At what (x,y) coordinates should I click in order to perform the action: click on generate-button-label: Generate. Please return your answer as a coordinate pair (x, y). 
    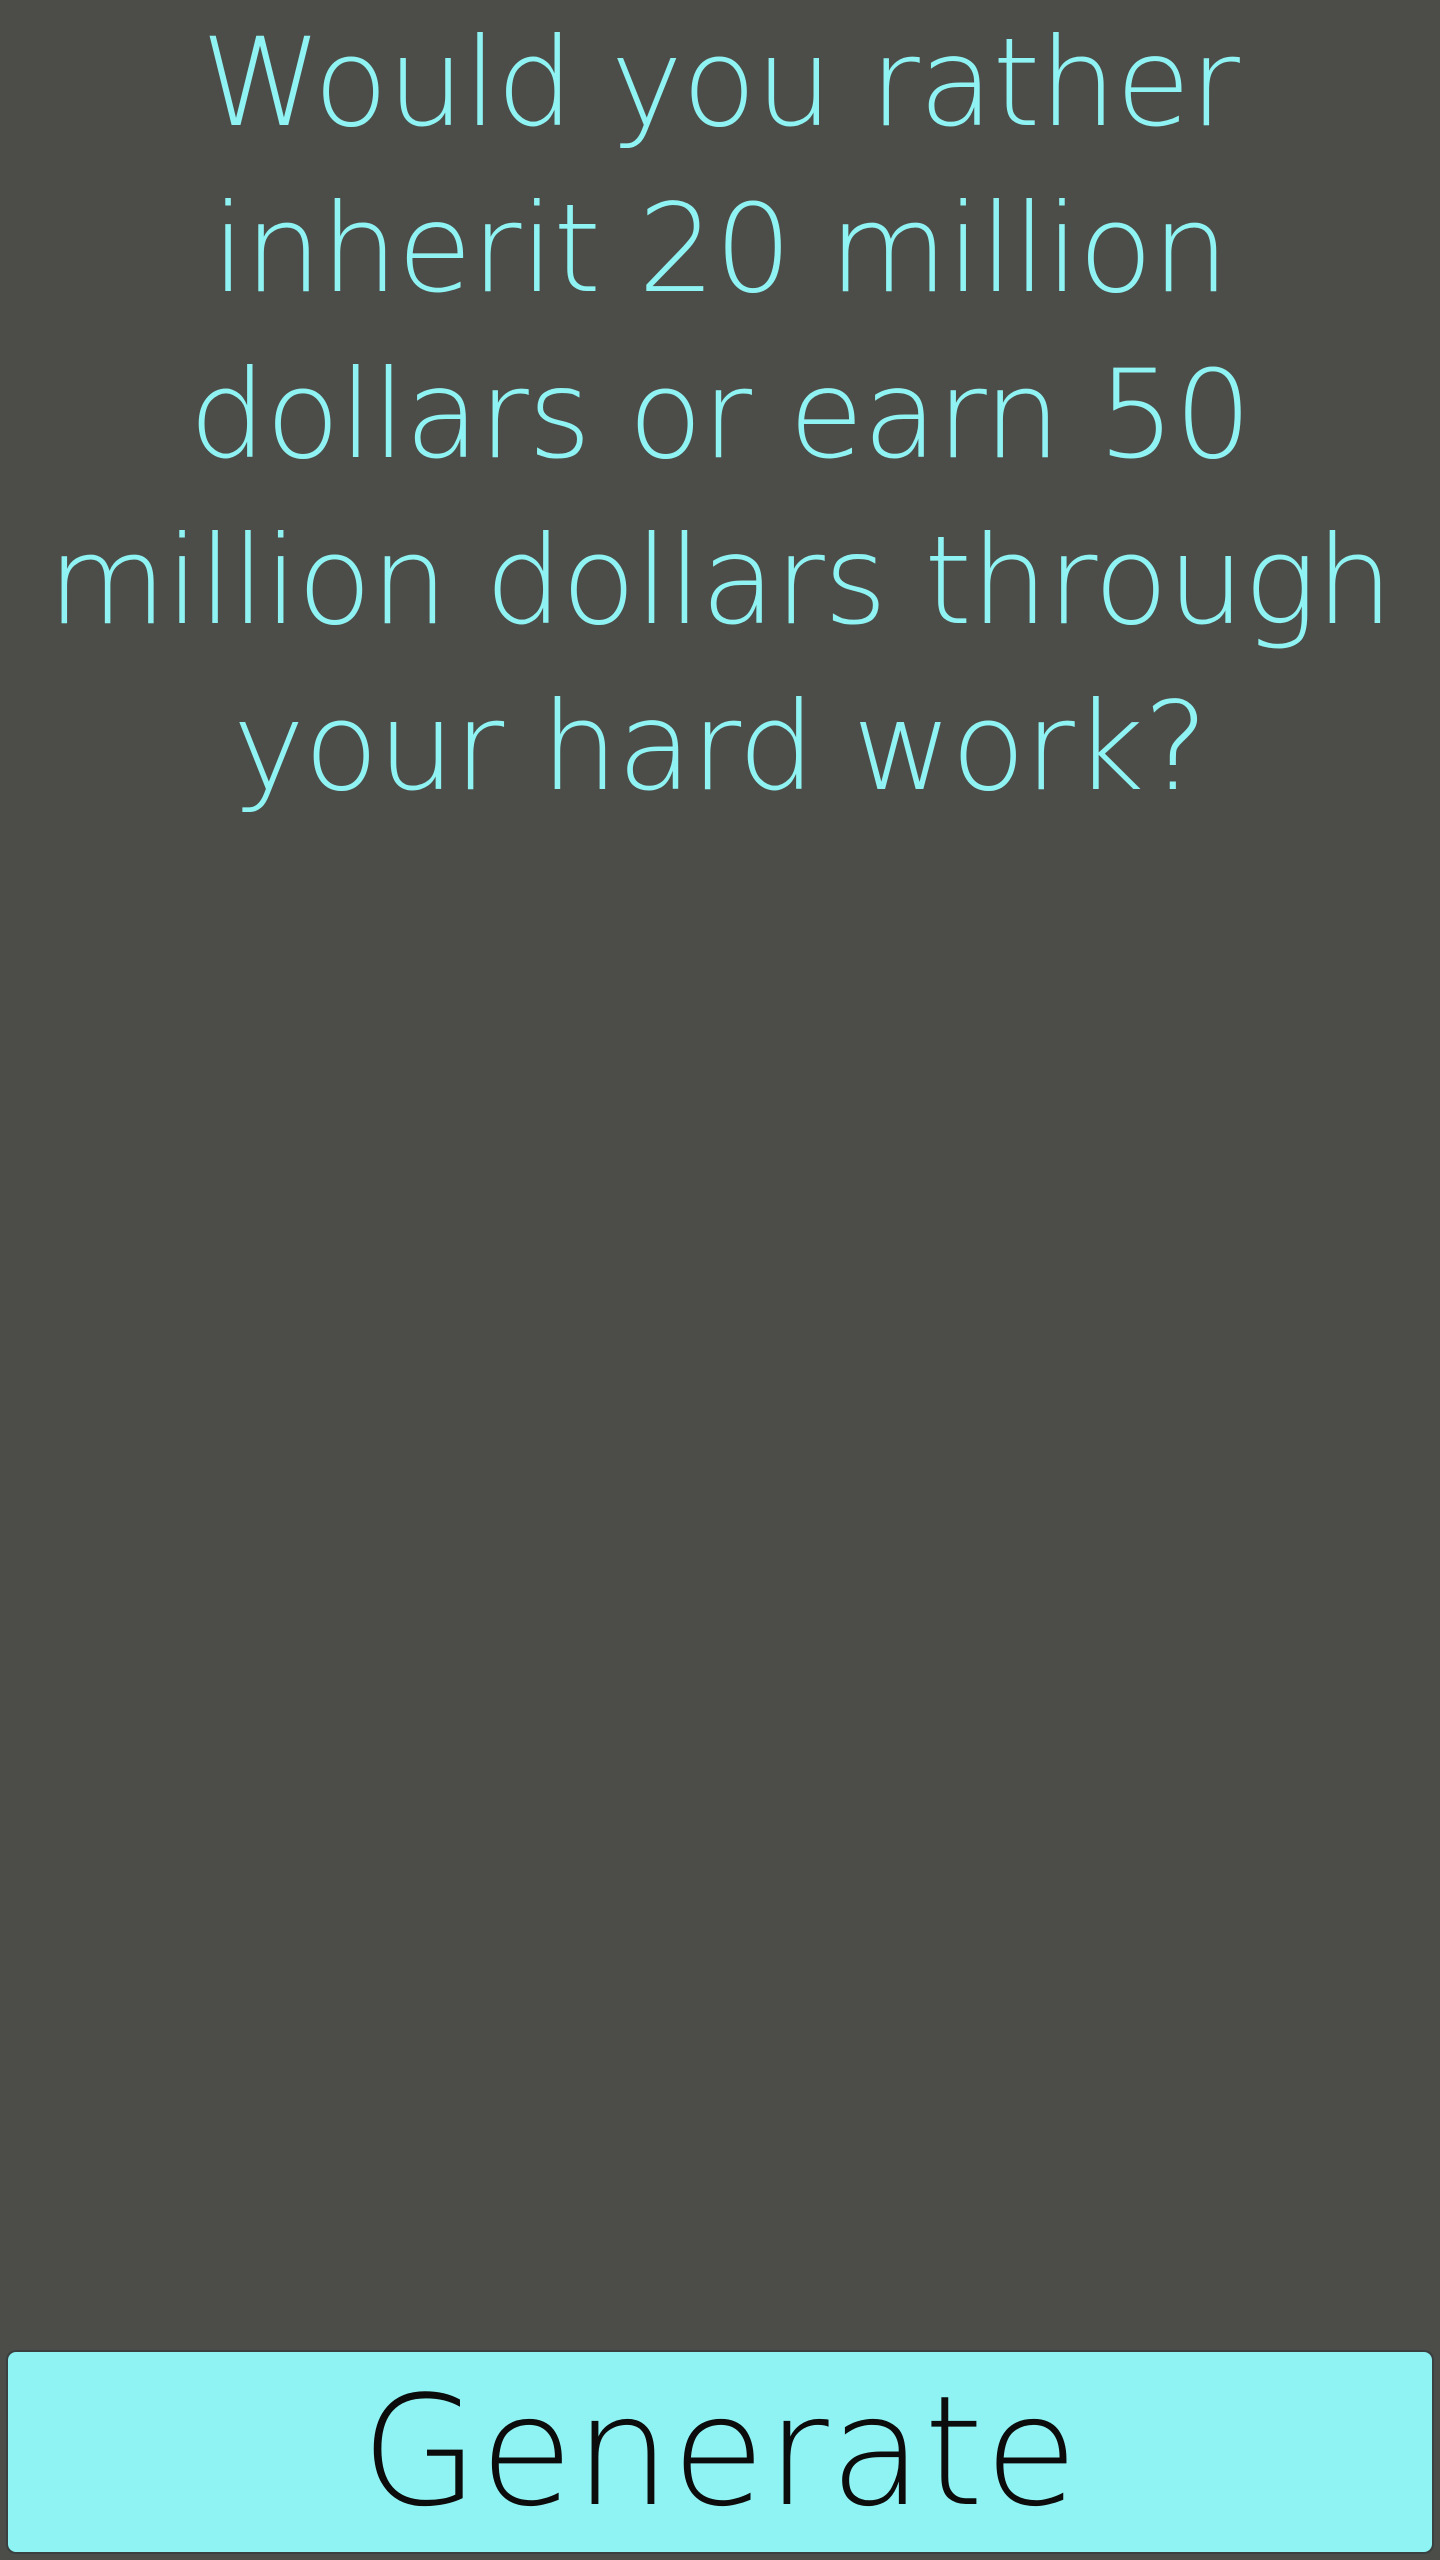
    Looking at the image, I should click on (720, 2451).